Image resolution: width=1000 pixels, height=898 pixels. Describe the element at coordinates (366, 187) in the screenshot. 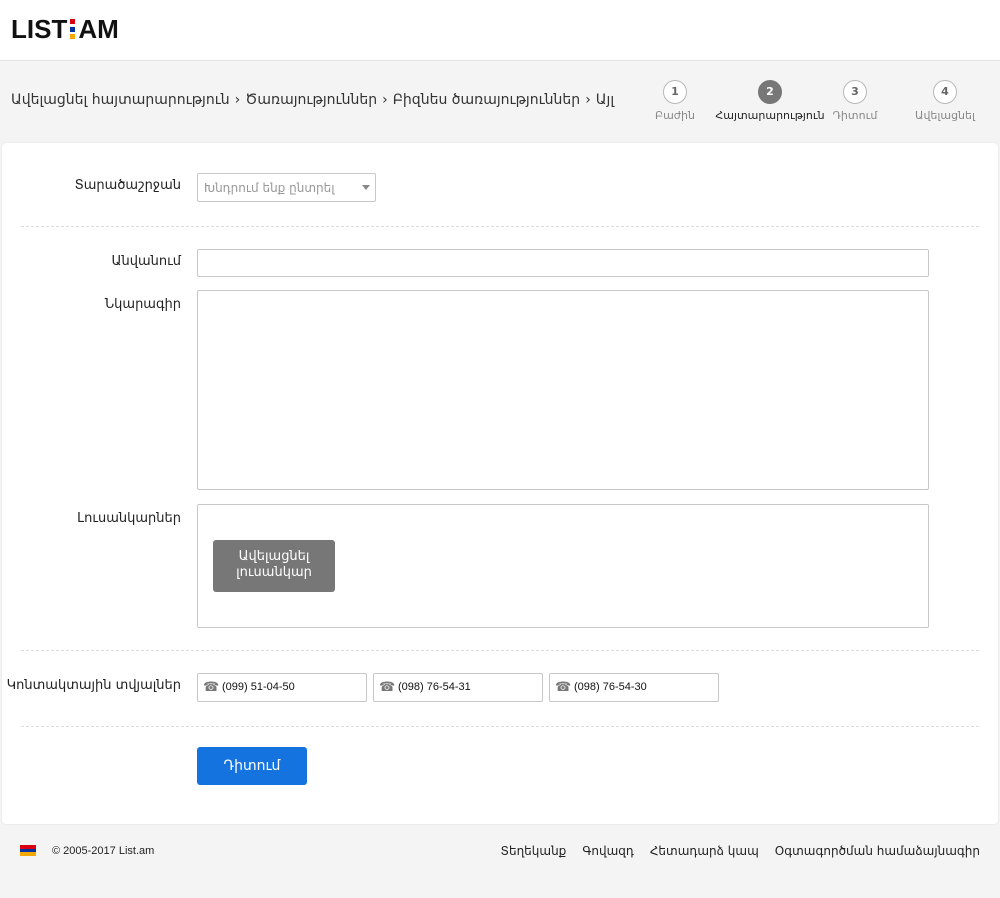

I see `caret-down-icon` at that location.